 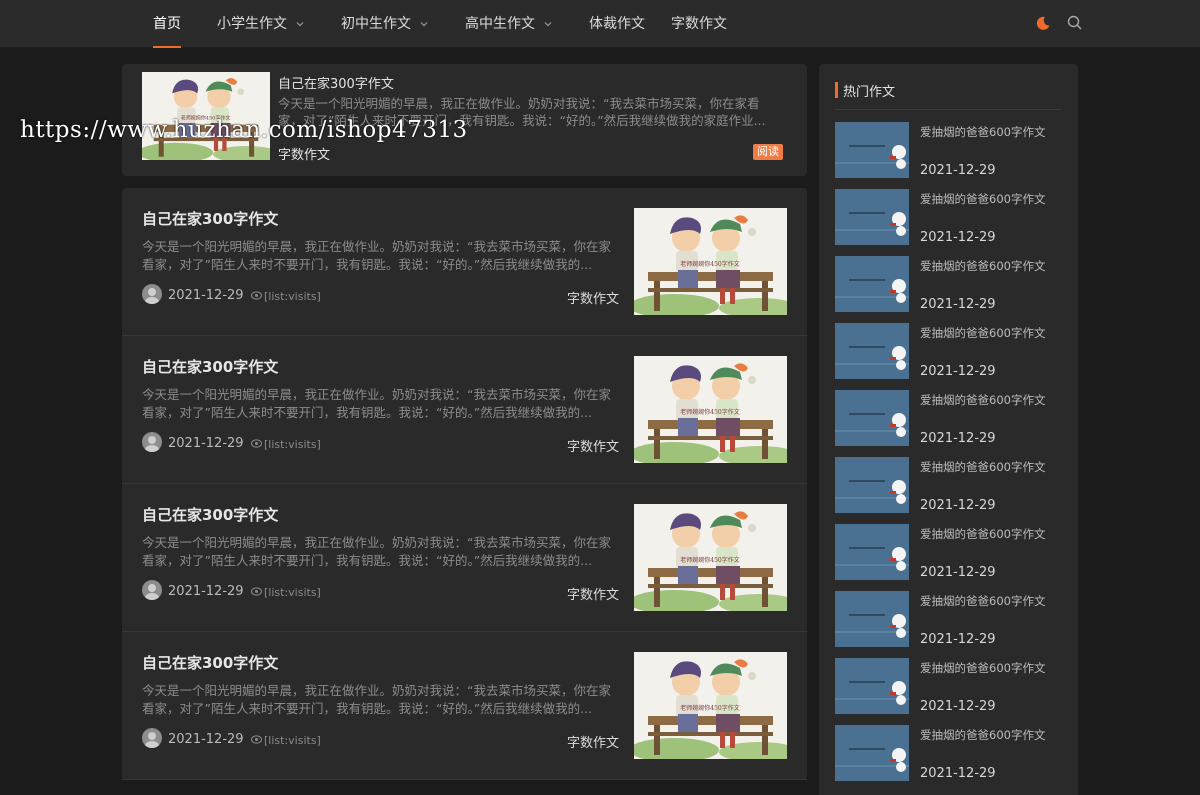 I want to click on nav-item-home: 首页, so click(x=167, y=24).